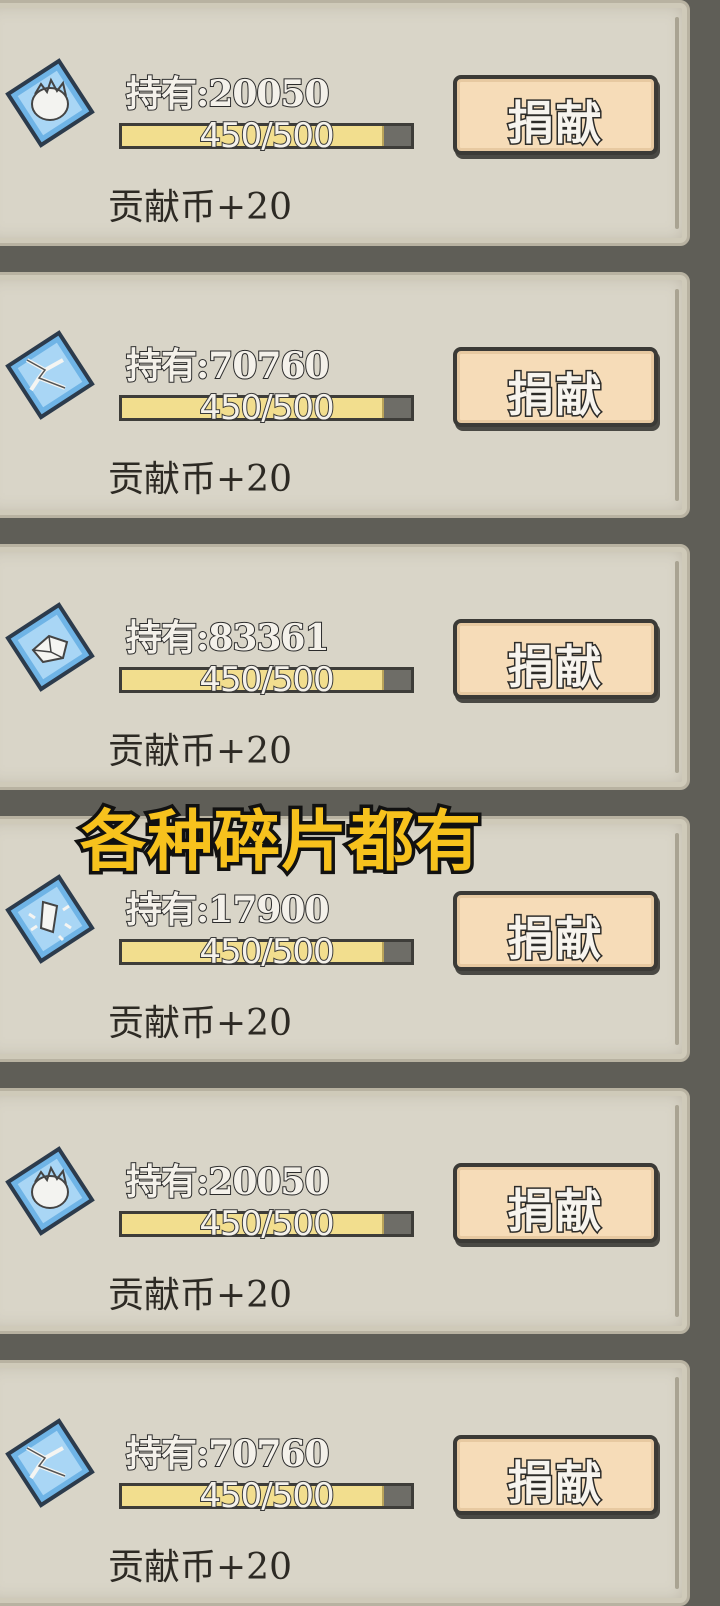 The height and width of the screenshot is (1606, 720). Describe the element at coordinates (281, 842) in the screenshot. I see `overlay-caption: 各种碎片都有` at that location.